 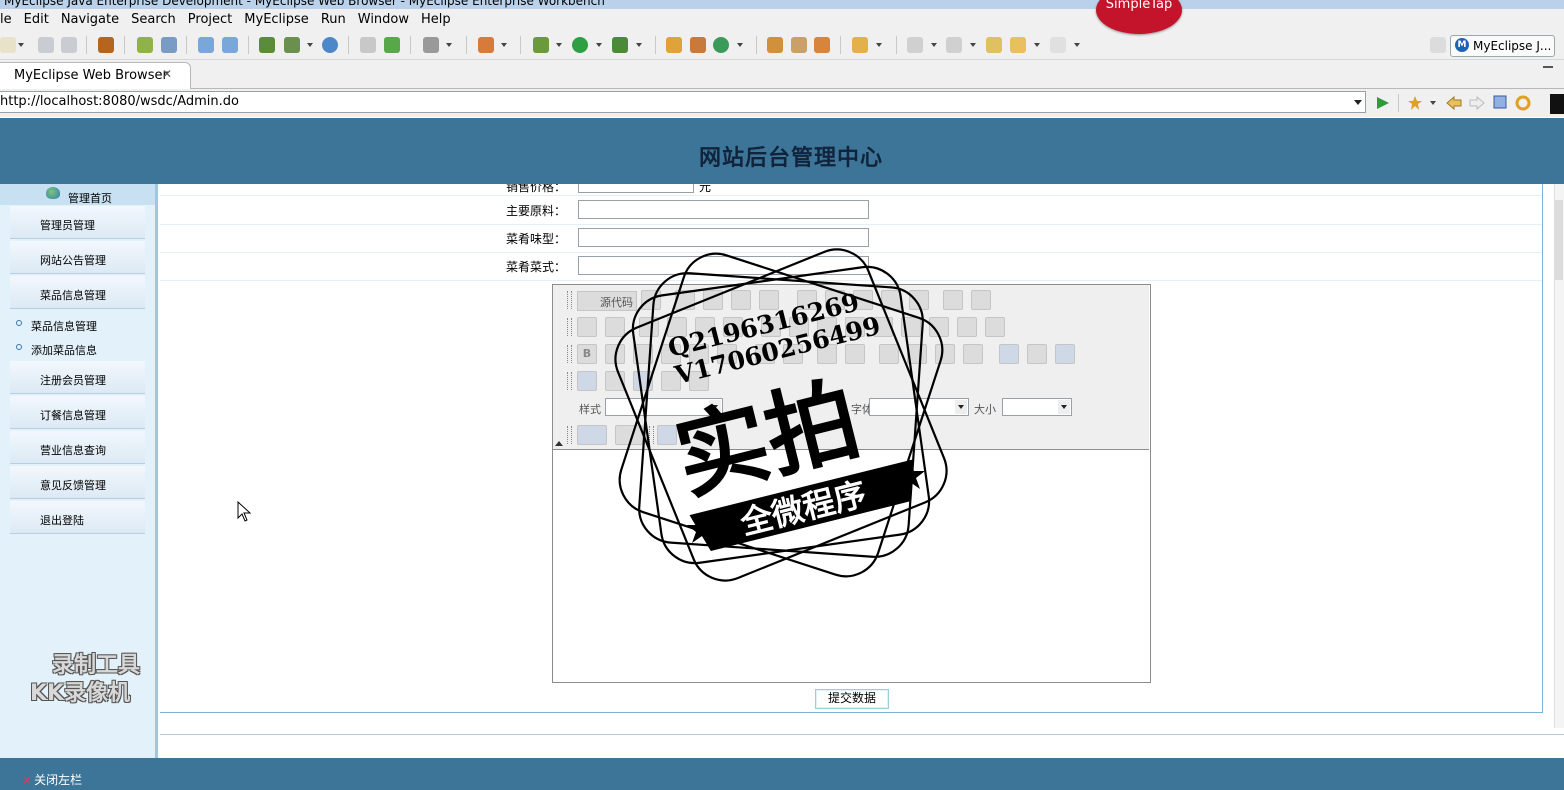 What do you see at coordinates (1500, 102) in the screenshot?
I see `stop-icon` at bounding box center [1500, 102].